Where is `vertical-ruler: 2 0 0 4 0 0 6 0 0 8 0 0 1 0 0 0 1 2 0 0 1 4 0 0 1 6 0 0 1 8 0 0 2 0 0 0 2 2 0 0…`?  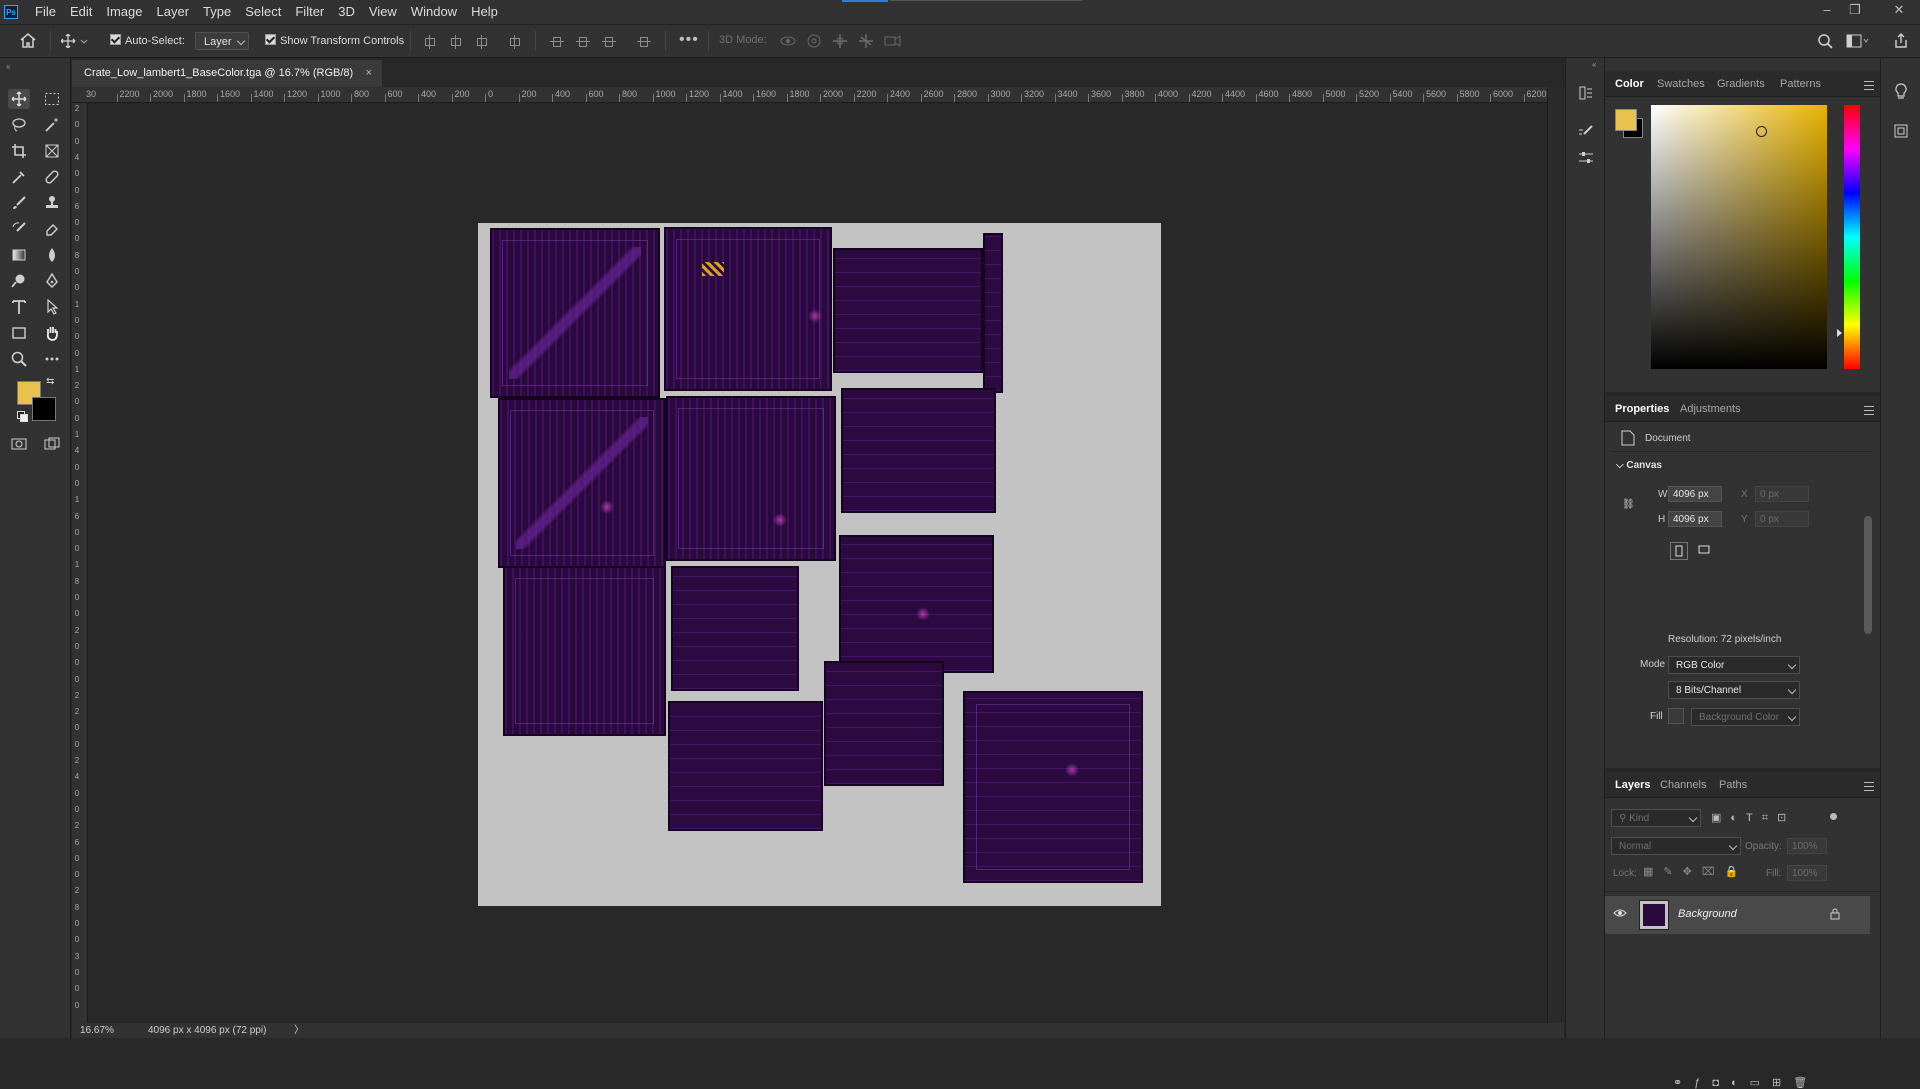 vertical-ruler: 2 0 0 4 0 0 6 0 0 8 0 0 1 0 0 0 1 2 0 0 1 4 0 0 1 6 0 0 1 8 0 0 2 0 0 0 2 2 0 0… is located at coordinates (80, 563).